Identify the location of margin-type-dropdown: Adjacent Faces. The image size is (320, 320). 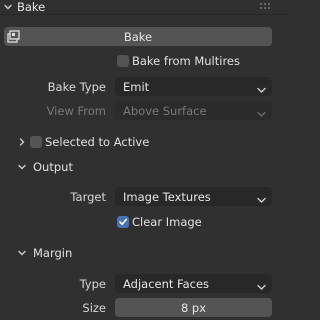
(193, 283).